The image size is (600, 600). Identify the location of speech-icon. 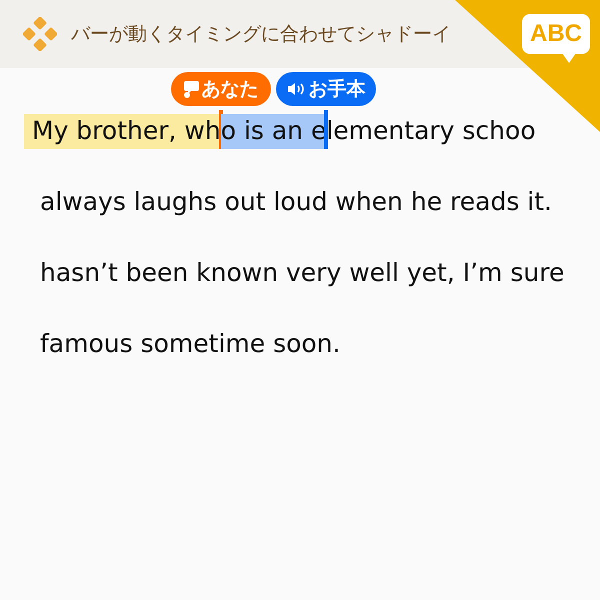
(190, 89).